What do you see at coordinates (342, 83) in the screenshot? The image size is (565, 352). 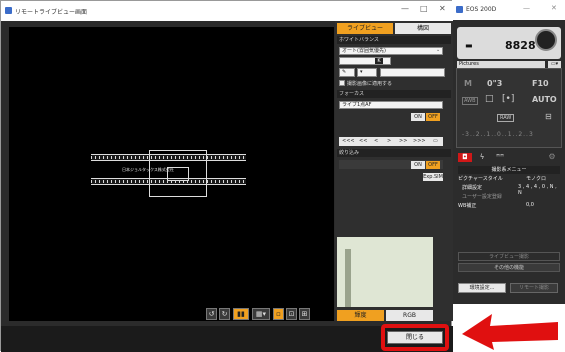 I see `apply-wb-checkbox` at bounding box center [342, 83].